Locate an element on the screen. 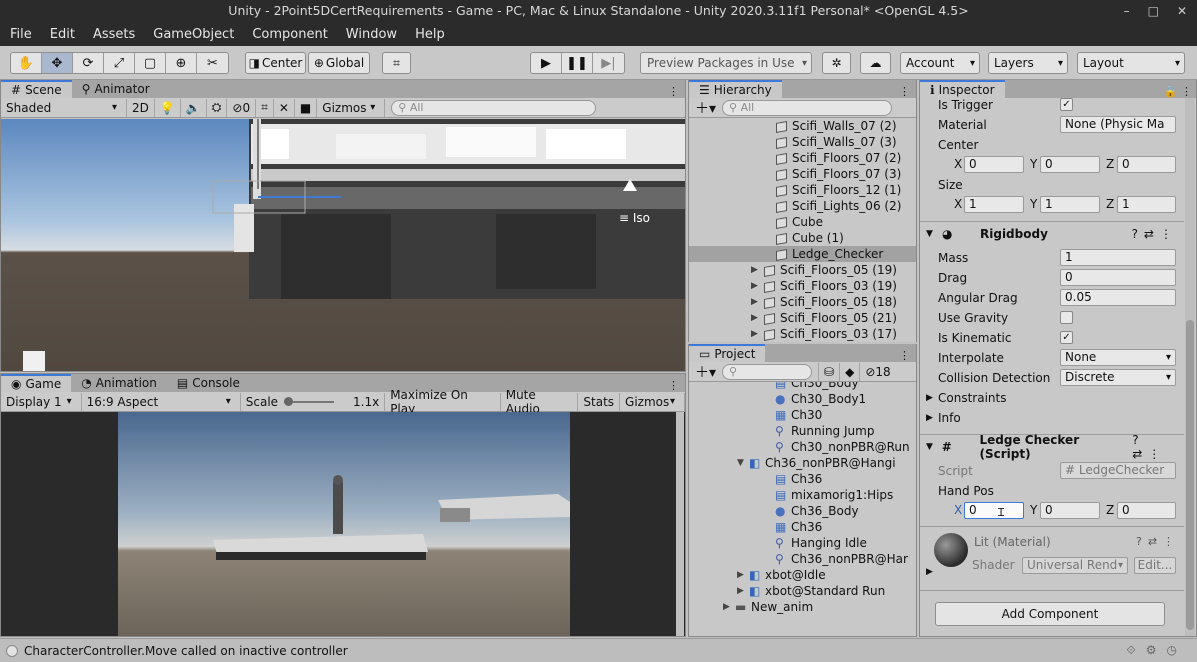  hierarchy-item: Scifi_Floors_07 (3) is located at coordinates (802, 174).